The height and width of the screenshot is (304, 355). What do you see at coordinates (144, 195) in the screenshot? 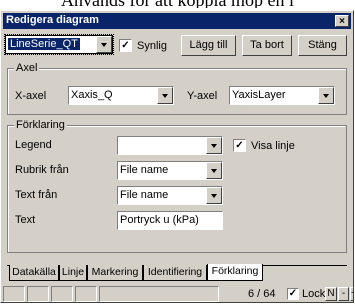
I see `text-from-value: File name` at bounding box center [144, 195].